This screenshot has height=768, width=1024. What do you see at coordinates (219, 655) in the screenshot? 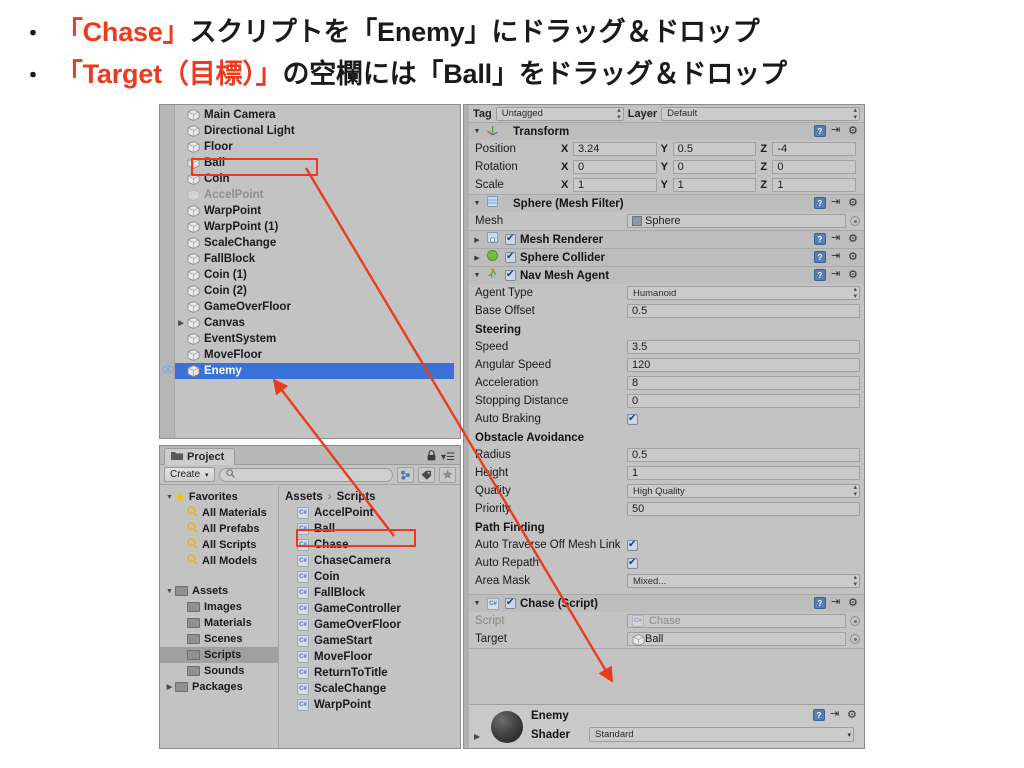
I see `project-tree-item-scripts: Scripts` at bounding box center [219, 655].